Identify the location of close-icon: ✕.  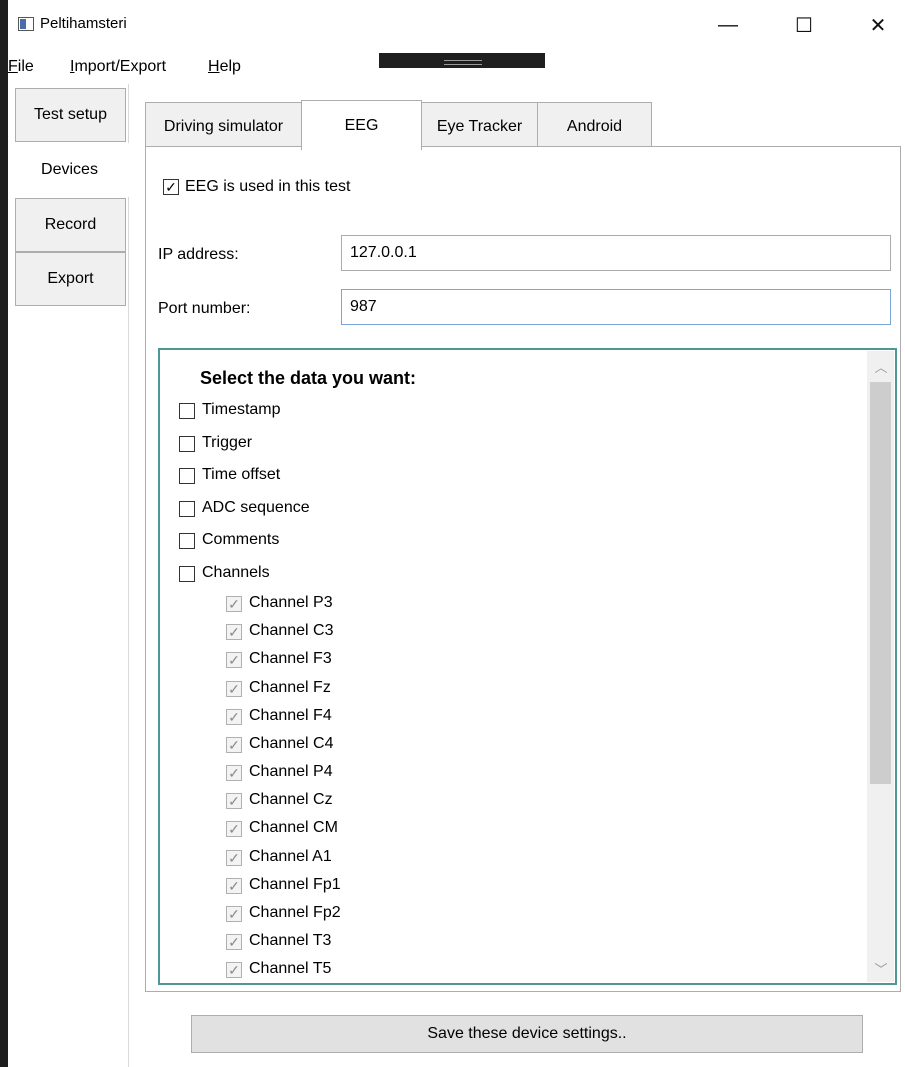
(878, 25).